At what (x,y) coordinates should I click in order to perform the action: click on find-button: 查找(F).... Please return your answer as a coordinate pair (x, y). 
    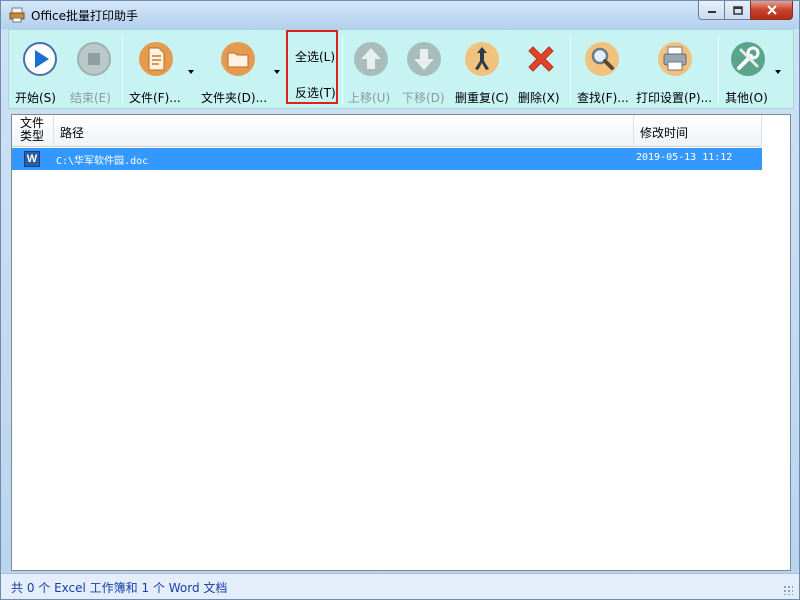
    Looking at the image, I should click on (602, 71).